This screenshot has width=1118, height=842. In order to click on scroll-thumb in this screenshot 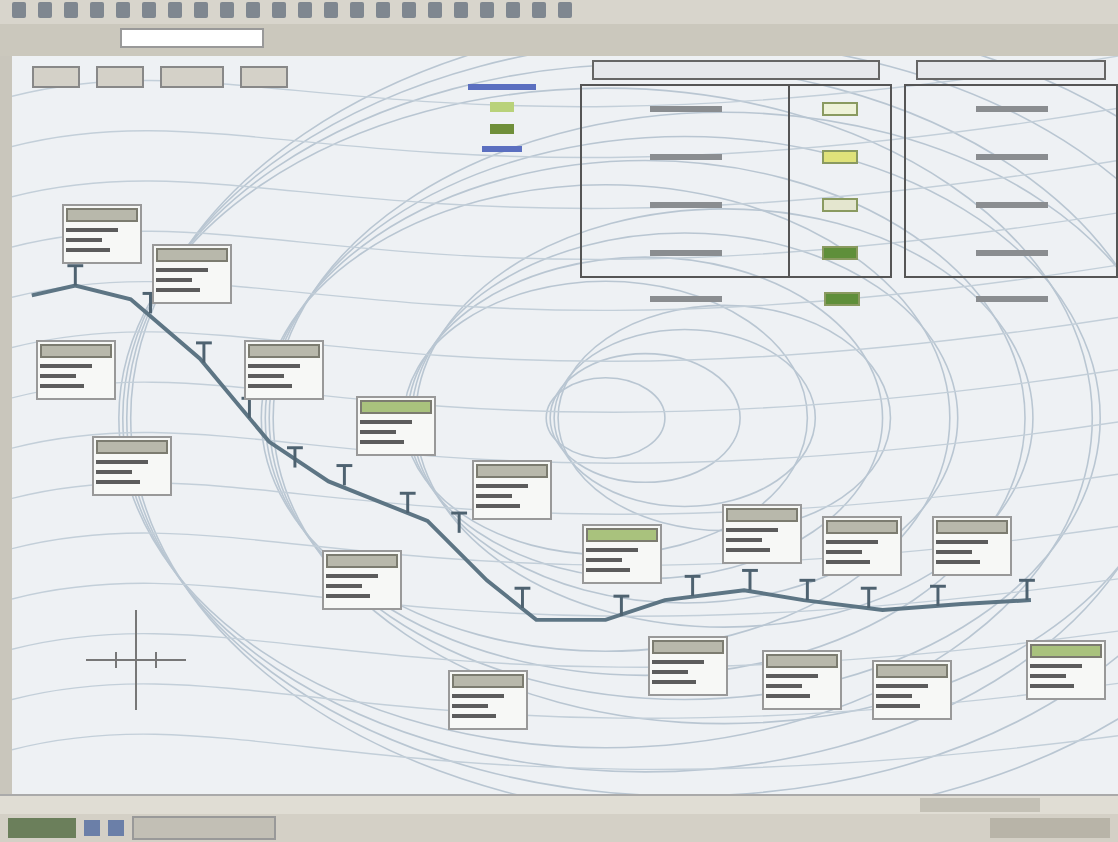, I will do `click(980, 805)`.